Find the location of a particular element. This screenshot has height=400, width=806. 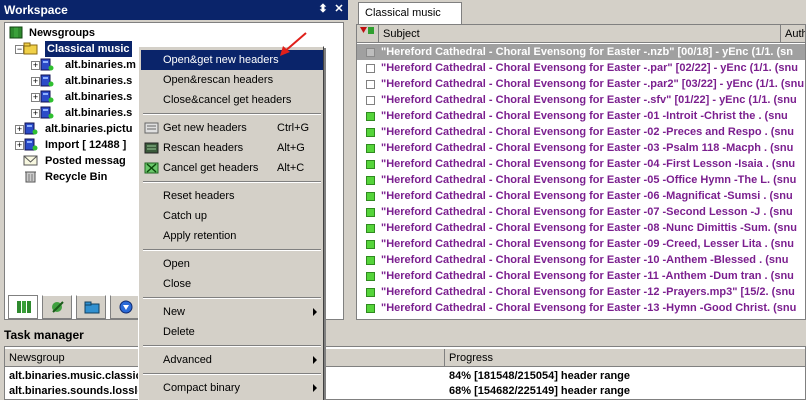

tree-node-label: Newsgroups is located at coordinates (62, 33).